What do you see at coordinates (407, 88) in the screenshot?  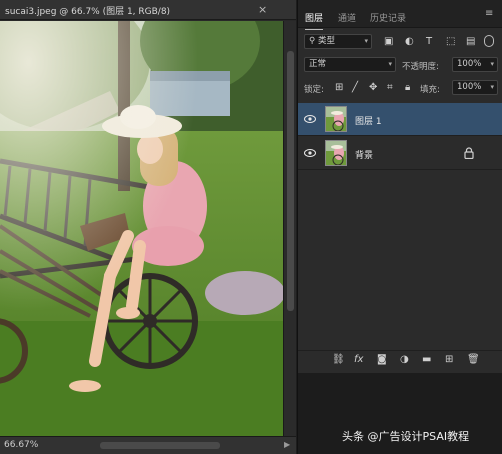 I see `lock-all-icon: 🔒︎` at bounding box center [407, 88].